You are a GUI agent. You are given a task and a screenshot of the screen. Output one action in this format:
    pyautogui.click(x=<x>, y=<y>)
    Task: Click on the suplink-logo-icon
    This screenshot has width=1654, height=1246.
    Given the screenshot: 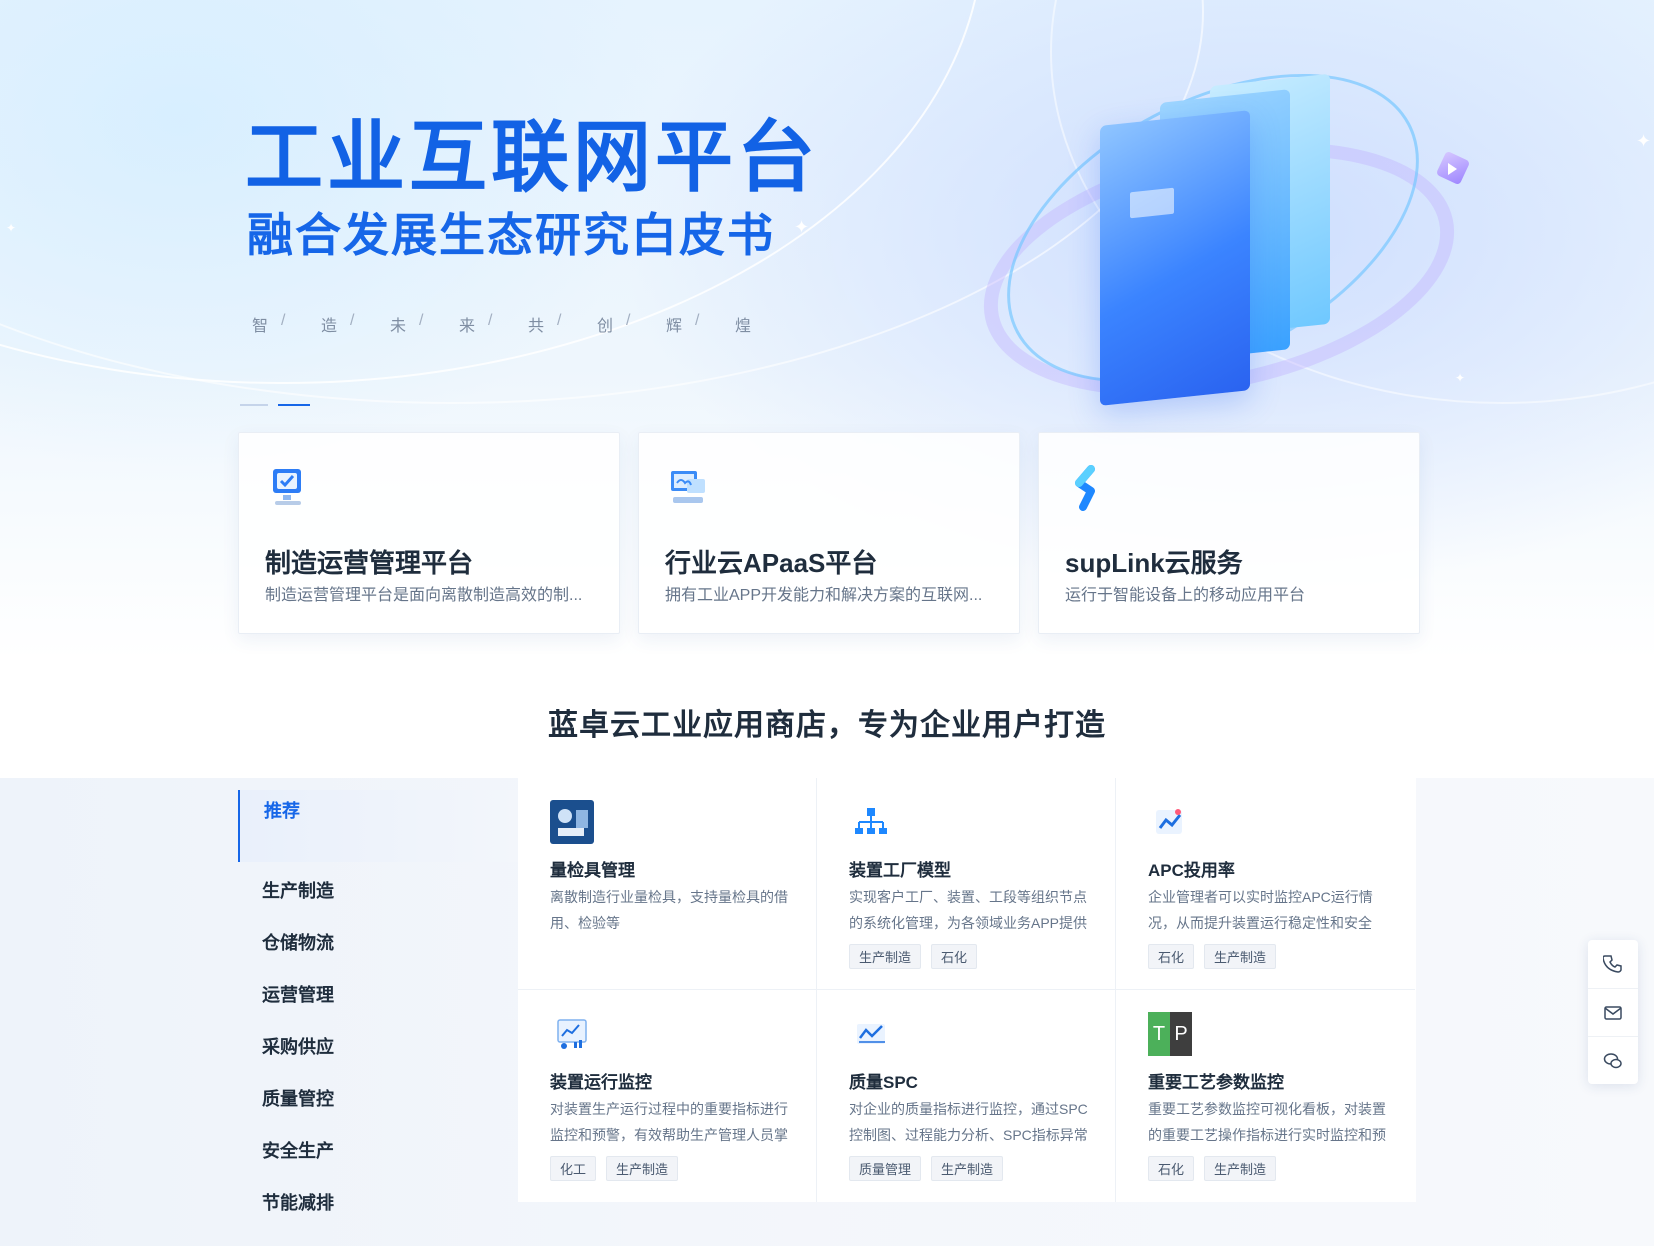 What is the action you would take?
    pyautogui.click(x=1085, y=488)
    